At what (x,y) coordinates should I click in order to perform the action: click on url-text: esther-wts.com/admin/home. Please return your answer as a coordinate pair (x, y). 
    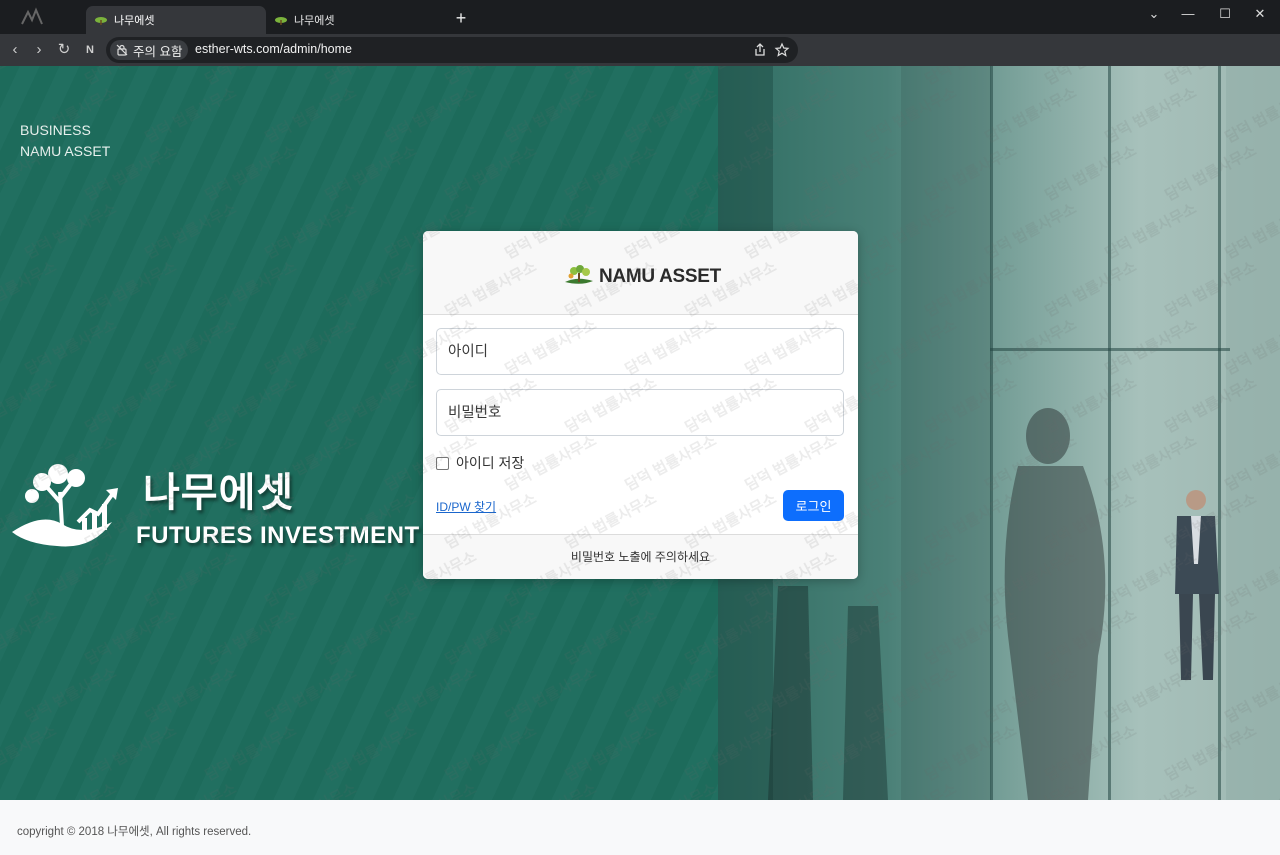
    Looking at the image, I should click on (273, 49).